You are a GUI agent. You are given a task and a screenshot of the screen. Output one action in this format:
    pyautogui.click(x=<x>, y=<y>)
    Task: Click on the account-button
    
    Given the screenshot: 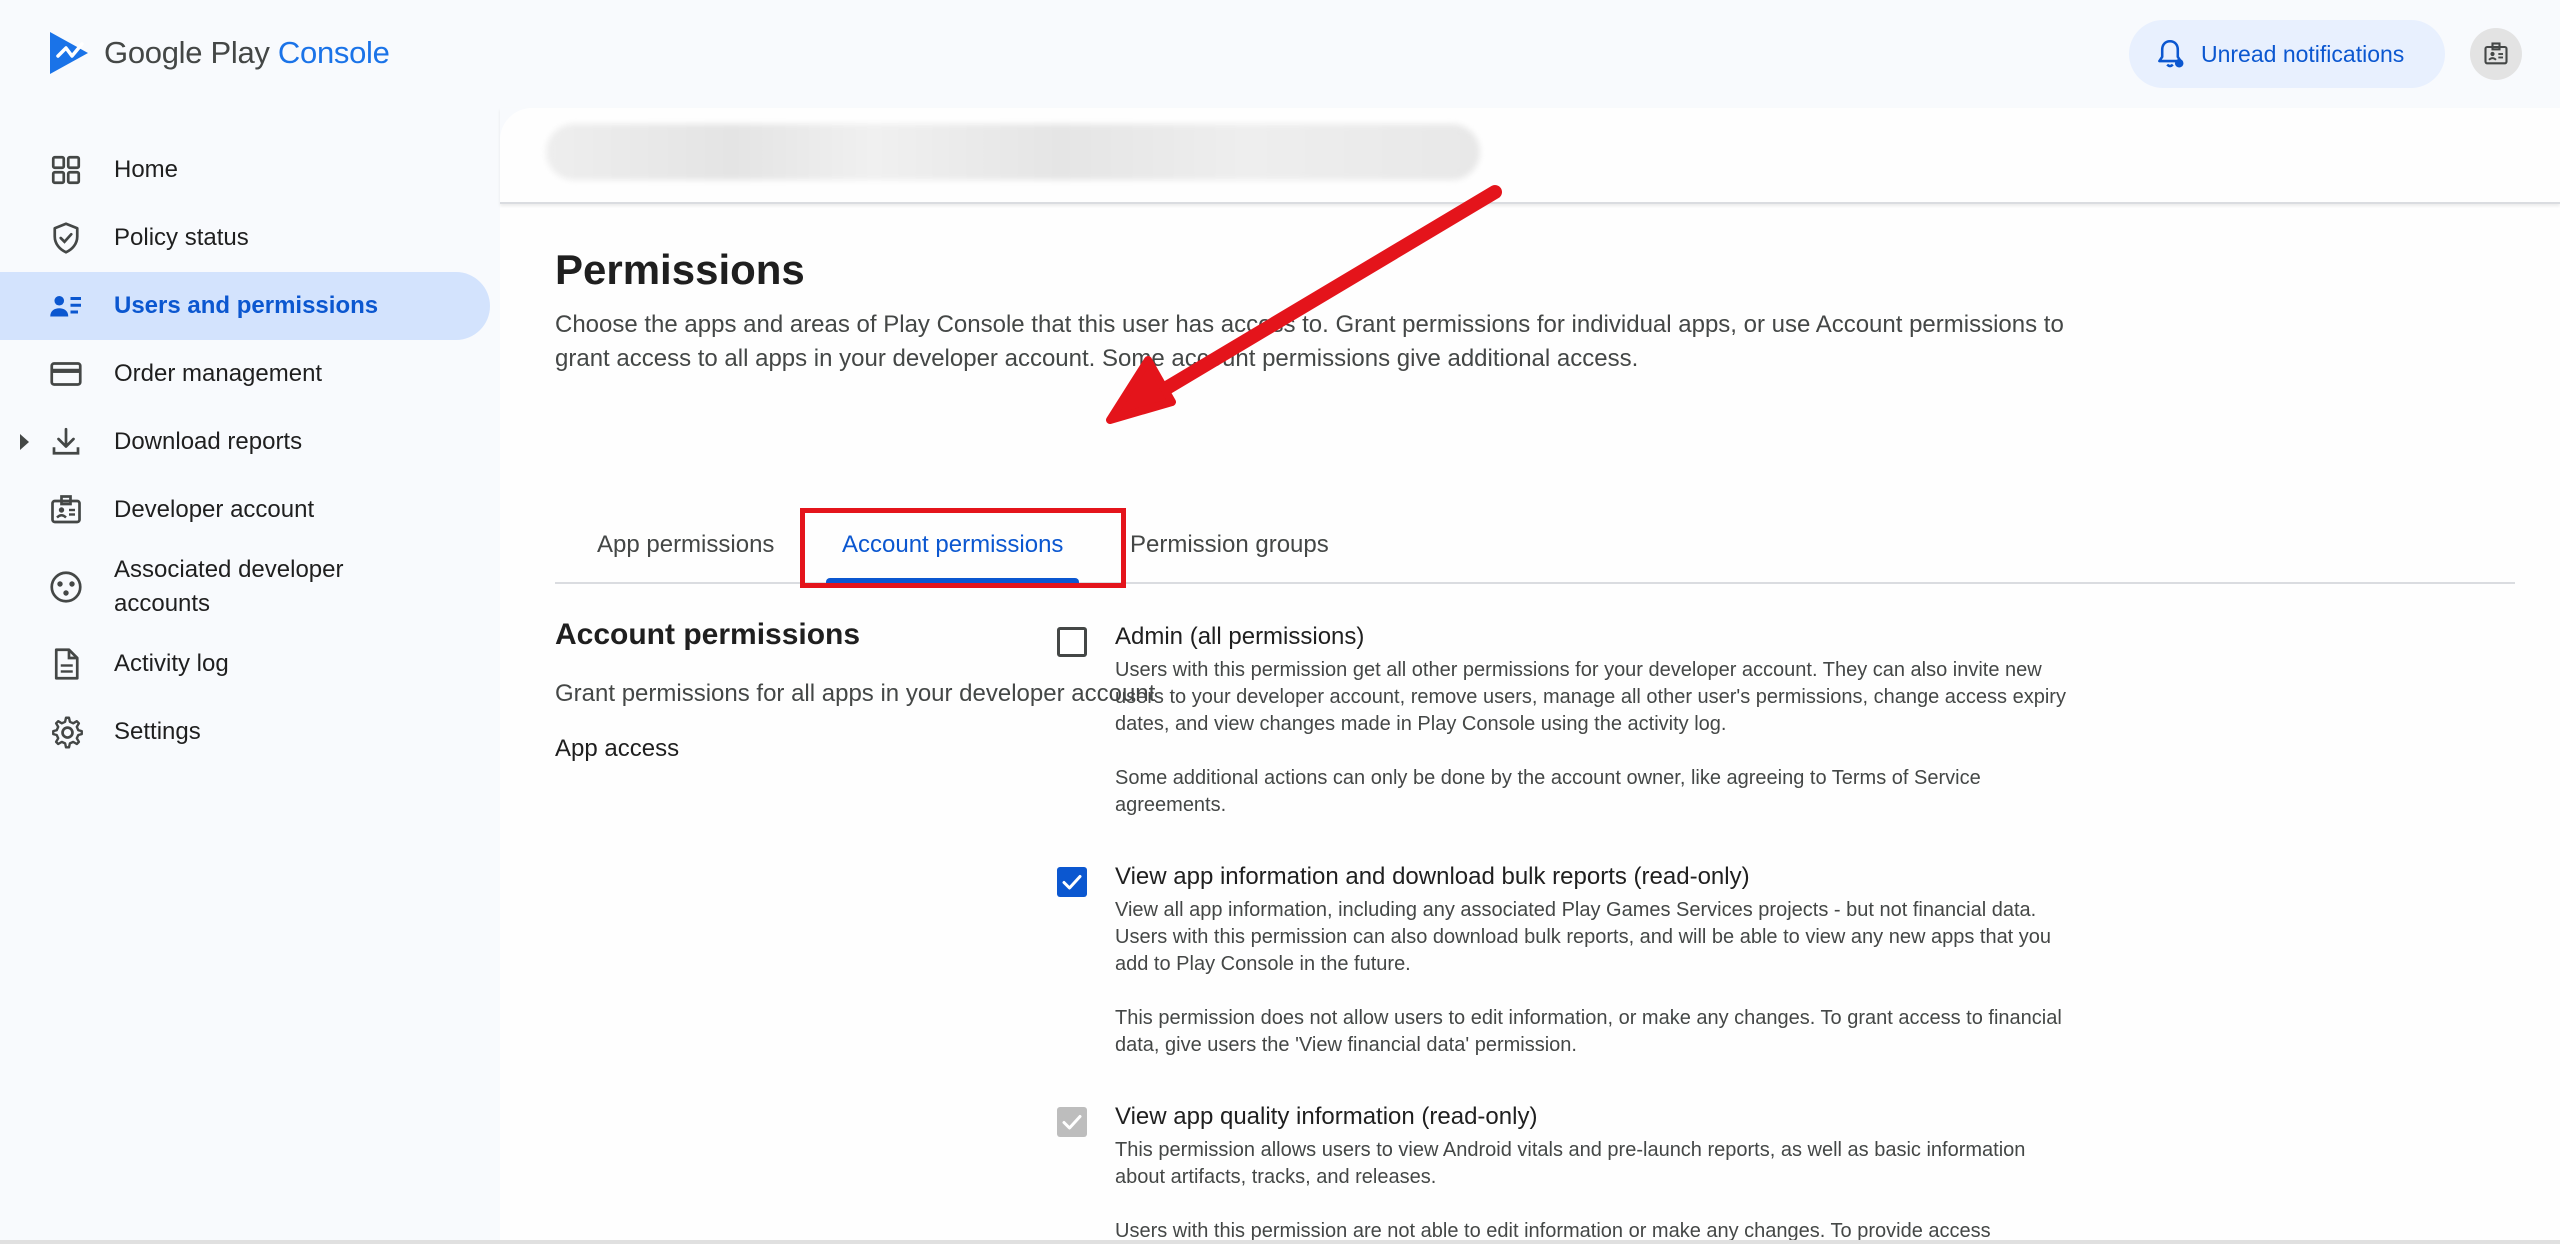 What is the action you would take?
    pyautogui.click(x=2496, y=54)
    